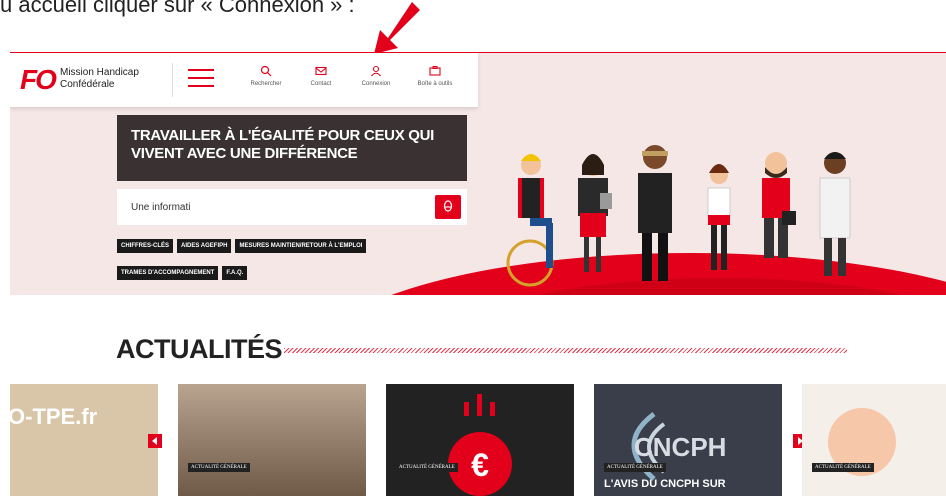  Describe the element at coordinates (172, 80) in the screenshot. I see `header-divider` at that location.